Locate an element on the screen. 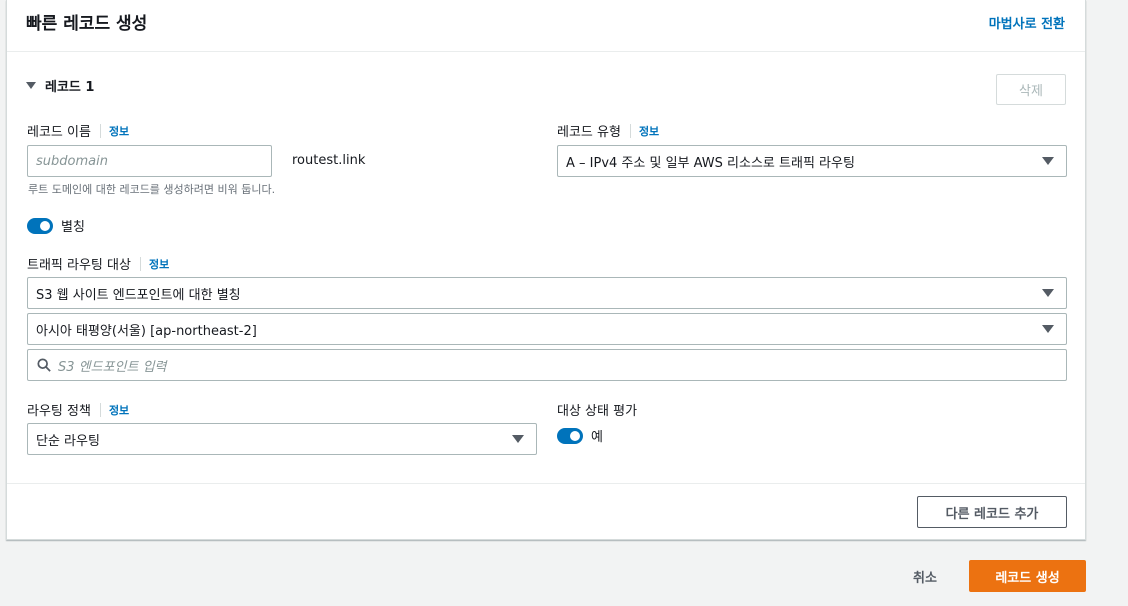 This screenshot has height=606, width=1128. route-target-info-link: 정보 is located at coordinates (159, 264).